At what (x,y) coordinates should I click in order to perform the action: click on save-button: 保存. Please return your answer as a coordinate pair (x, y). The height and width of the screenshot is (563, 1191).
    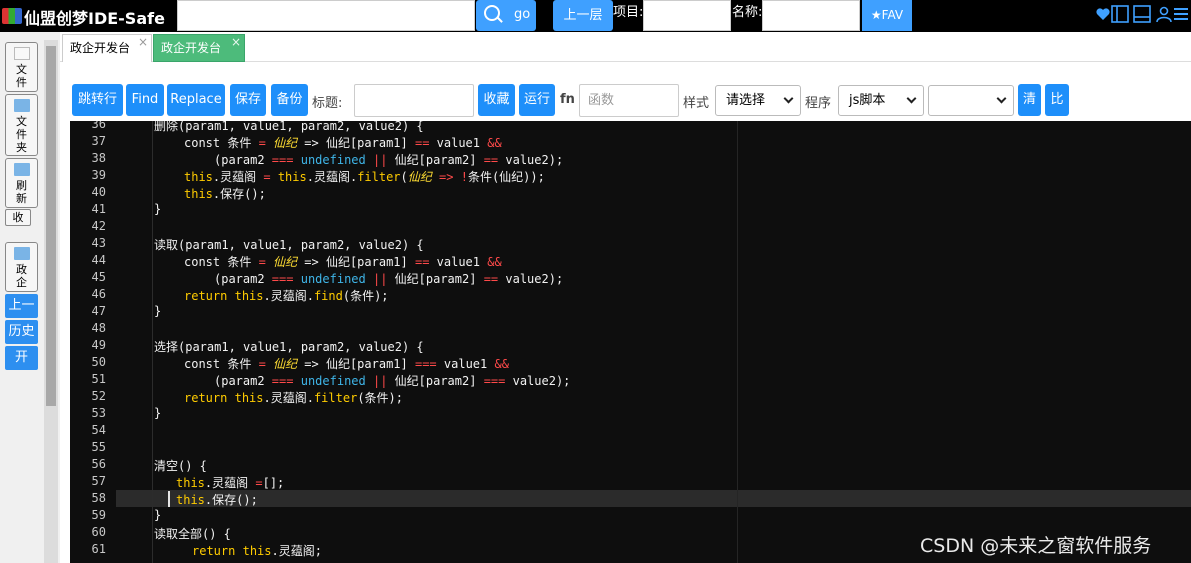
    Looking at the image, I should click on (248, 100).